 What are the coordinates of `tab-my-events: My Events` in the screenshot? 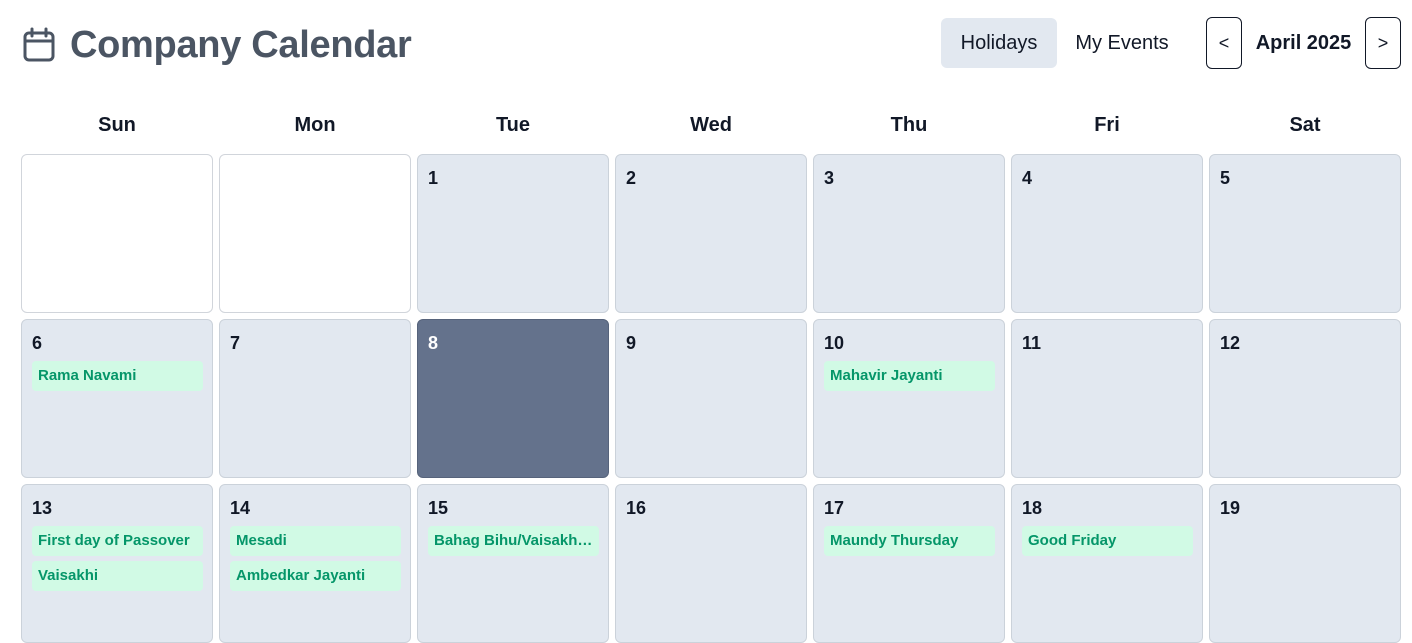 It's located at (1122, 43).